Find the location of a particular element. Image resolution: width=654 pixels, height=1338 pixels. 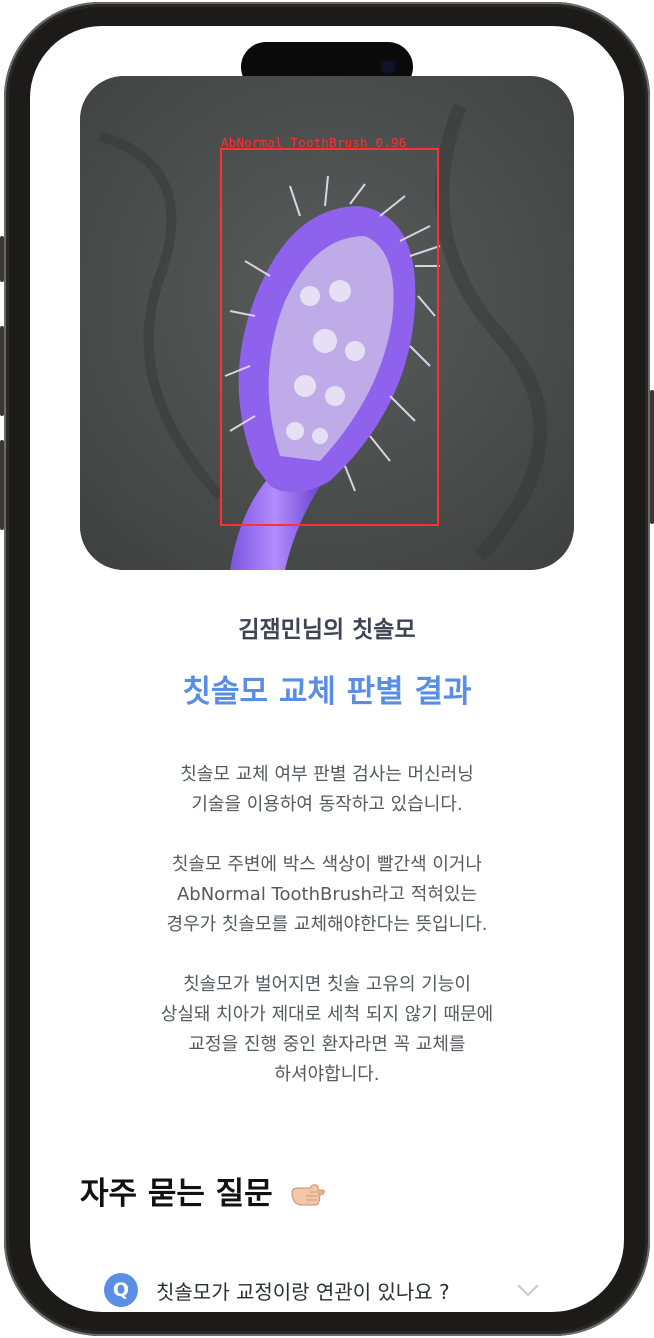

description-line: 칫솔모가 벌어지면 칫솔 고유의 기능이 is located at coordinates (327, 984).